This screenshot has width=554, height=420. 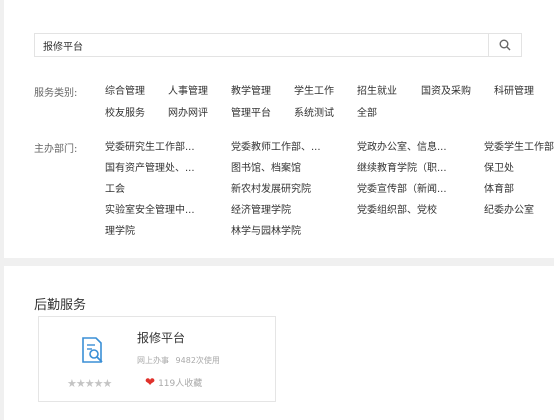 I want to click on category-item: 人事管理, so click(x=188, y=89).